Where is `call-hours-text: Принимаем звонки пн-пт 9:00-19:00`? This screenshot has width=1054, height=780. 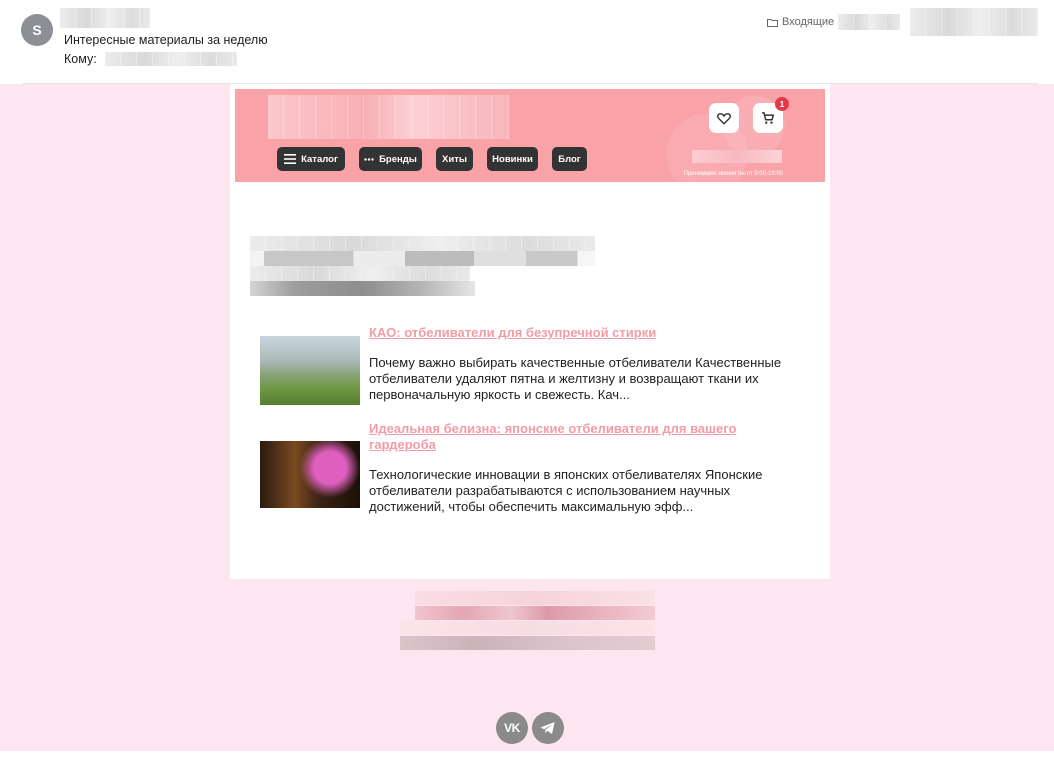 call-hours-text: Принимаем звонки пн-пт 9:00-19:00 is located at coordinates (733, 174).